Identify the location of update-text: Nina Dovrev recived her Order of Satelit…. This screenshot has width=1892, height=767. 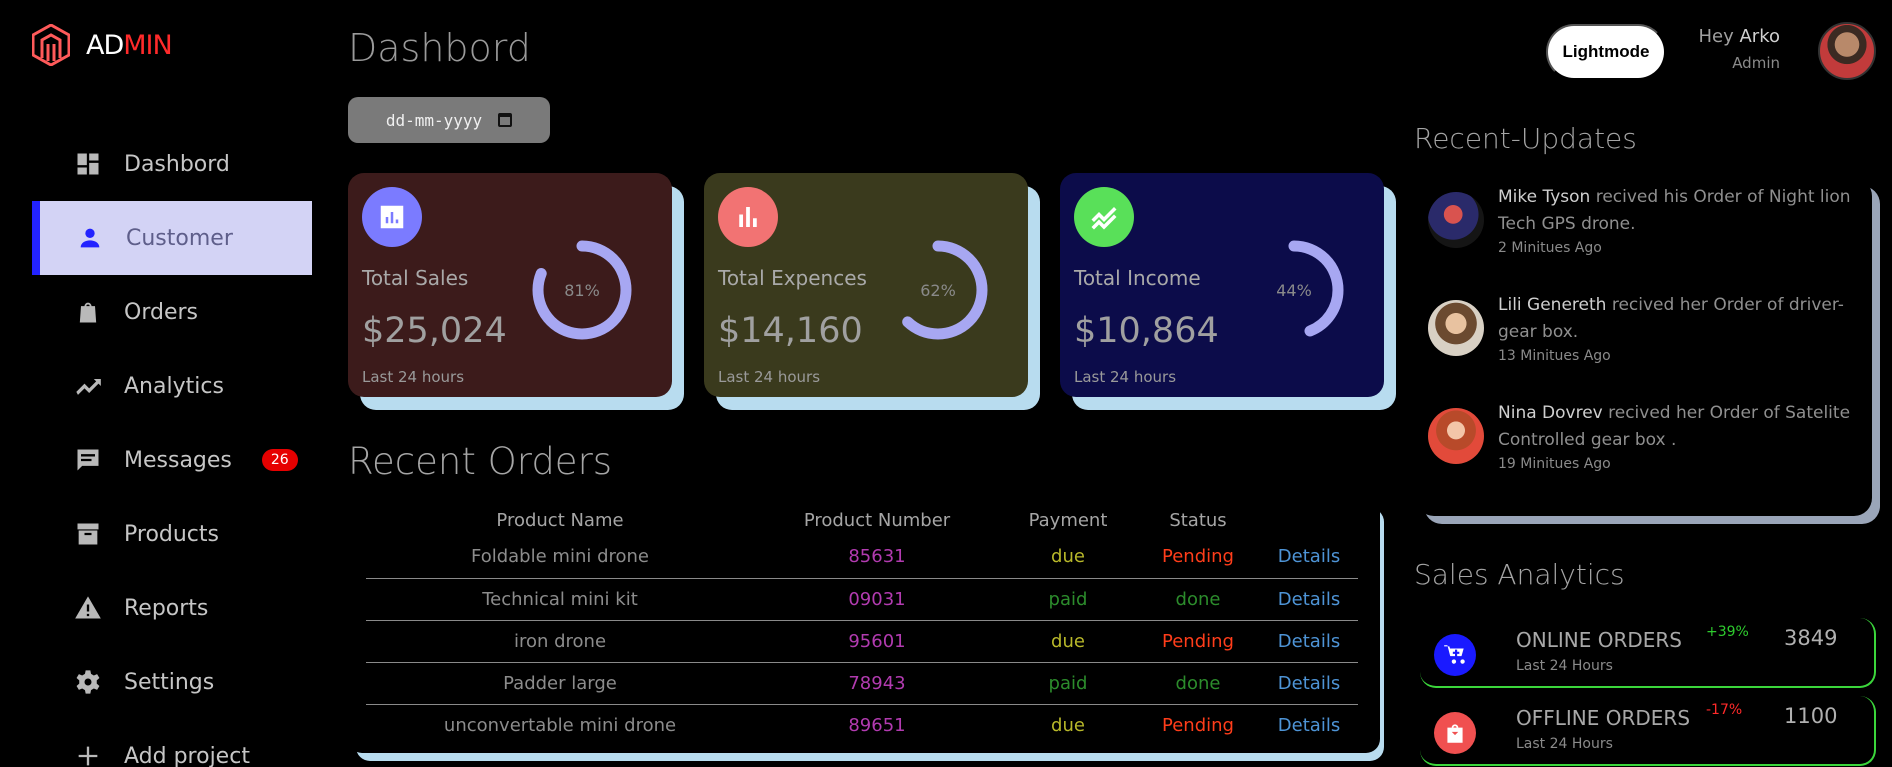
(1674, 426).